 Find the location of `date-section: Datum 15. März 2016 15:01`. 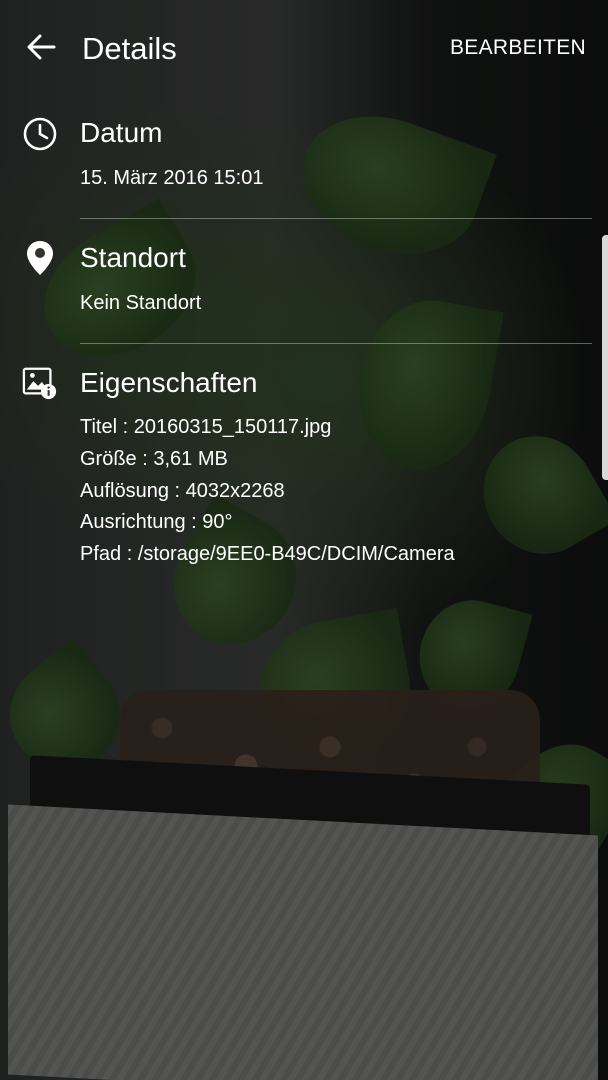

date-section: Datum 15. März 2016 15:01 is located at coordinates (304, 165).